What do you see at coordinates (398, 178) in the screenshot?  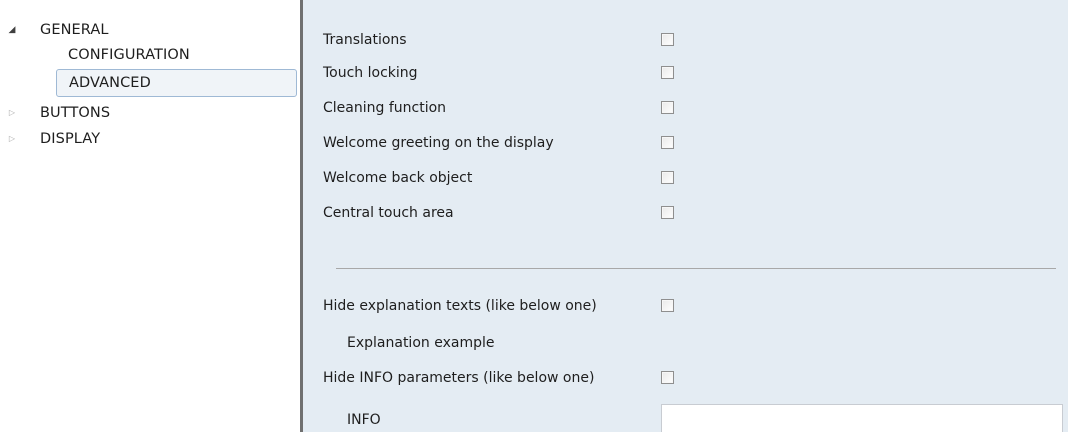 I see `welcome-back-object-label: Welcome back object` at bounding box center [398, 178].